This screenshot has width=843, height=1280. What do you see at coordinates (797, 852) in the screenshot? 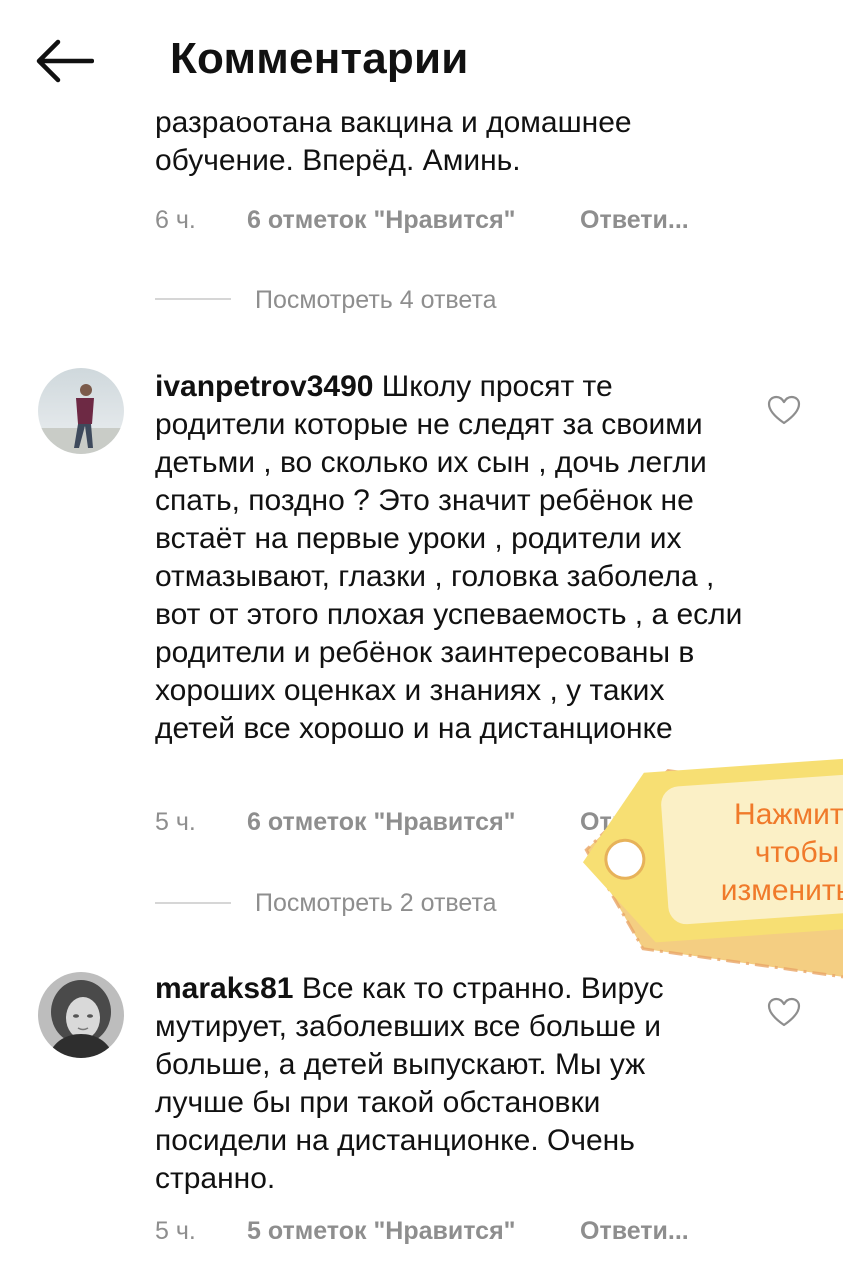
I see `sticker-label-line: чтобы` at bounding box center [797, 852].